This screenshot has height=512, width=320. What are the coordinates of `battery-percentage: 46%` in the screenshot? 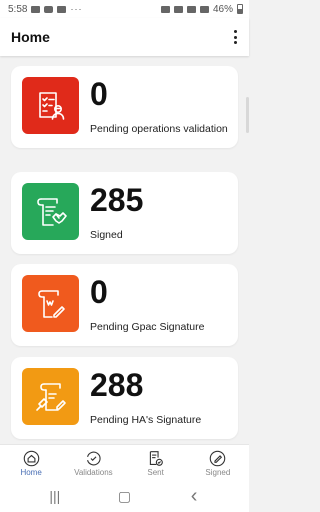 It's located at (222, 9).